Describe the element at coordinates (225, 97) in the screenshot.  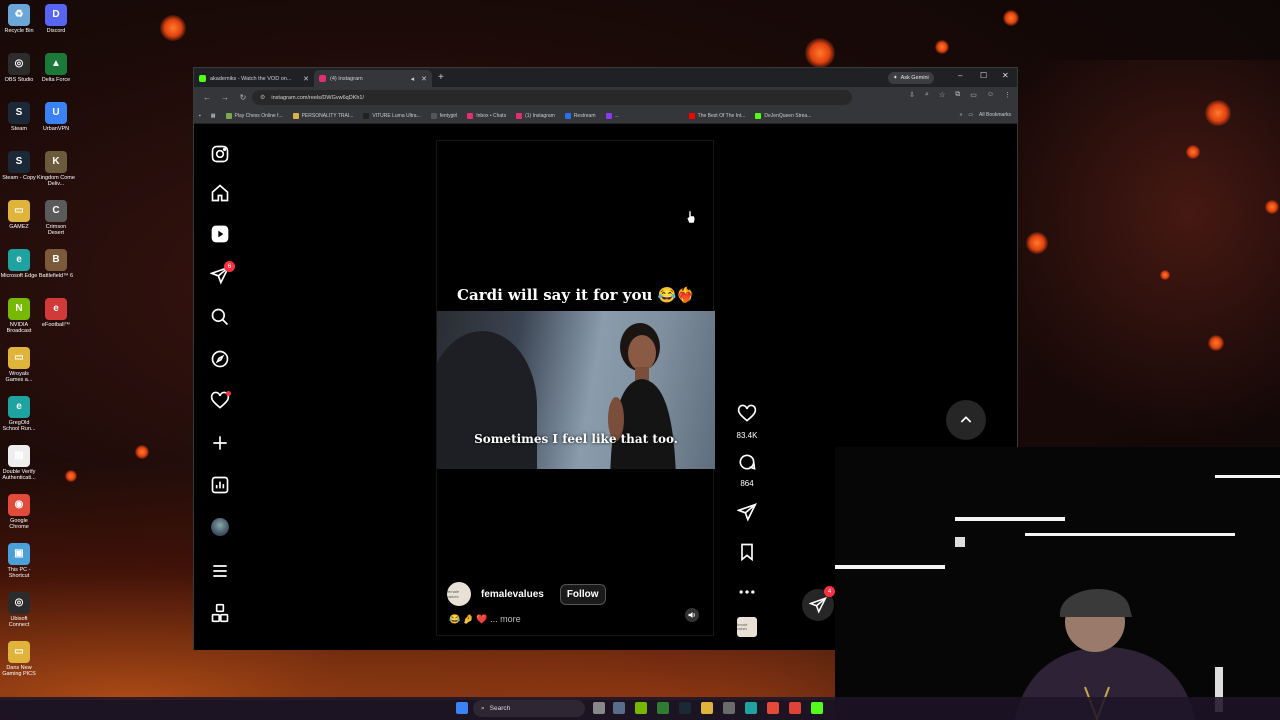
I see `forward-button: →` at that location.